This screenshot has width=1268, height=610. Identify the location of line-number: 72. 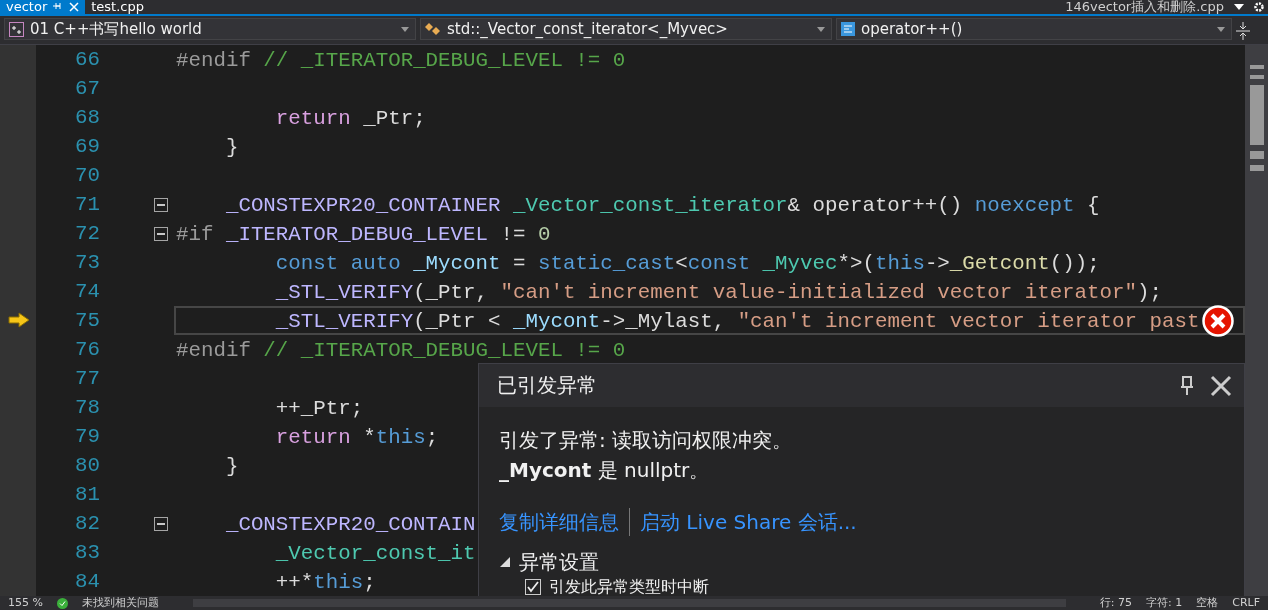
(87, 233).